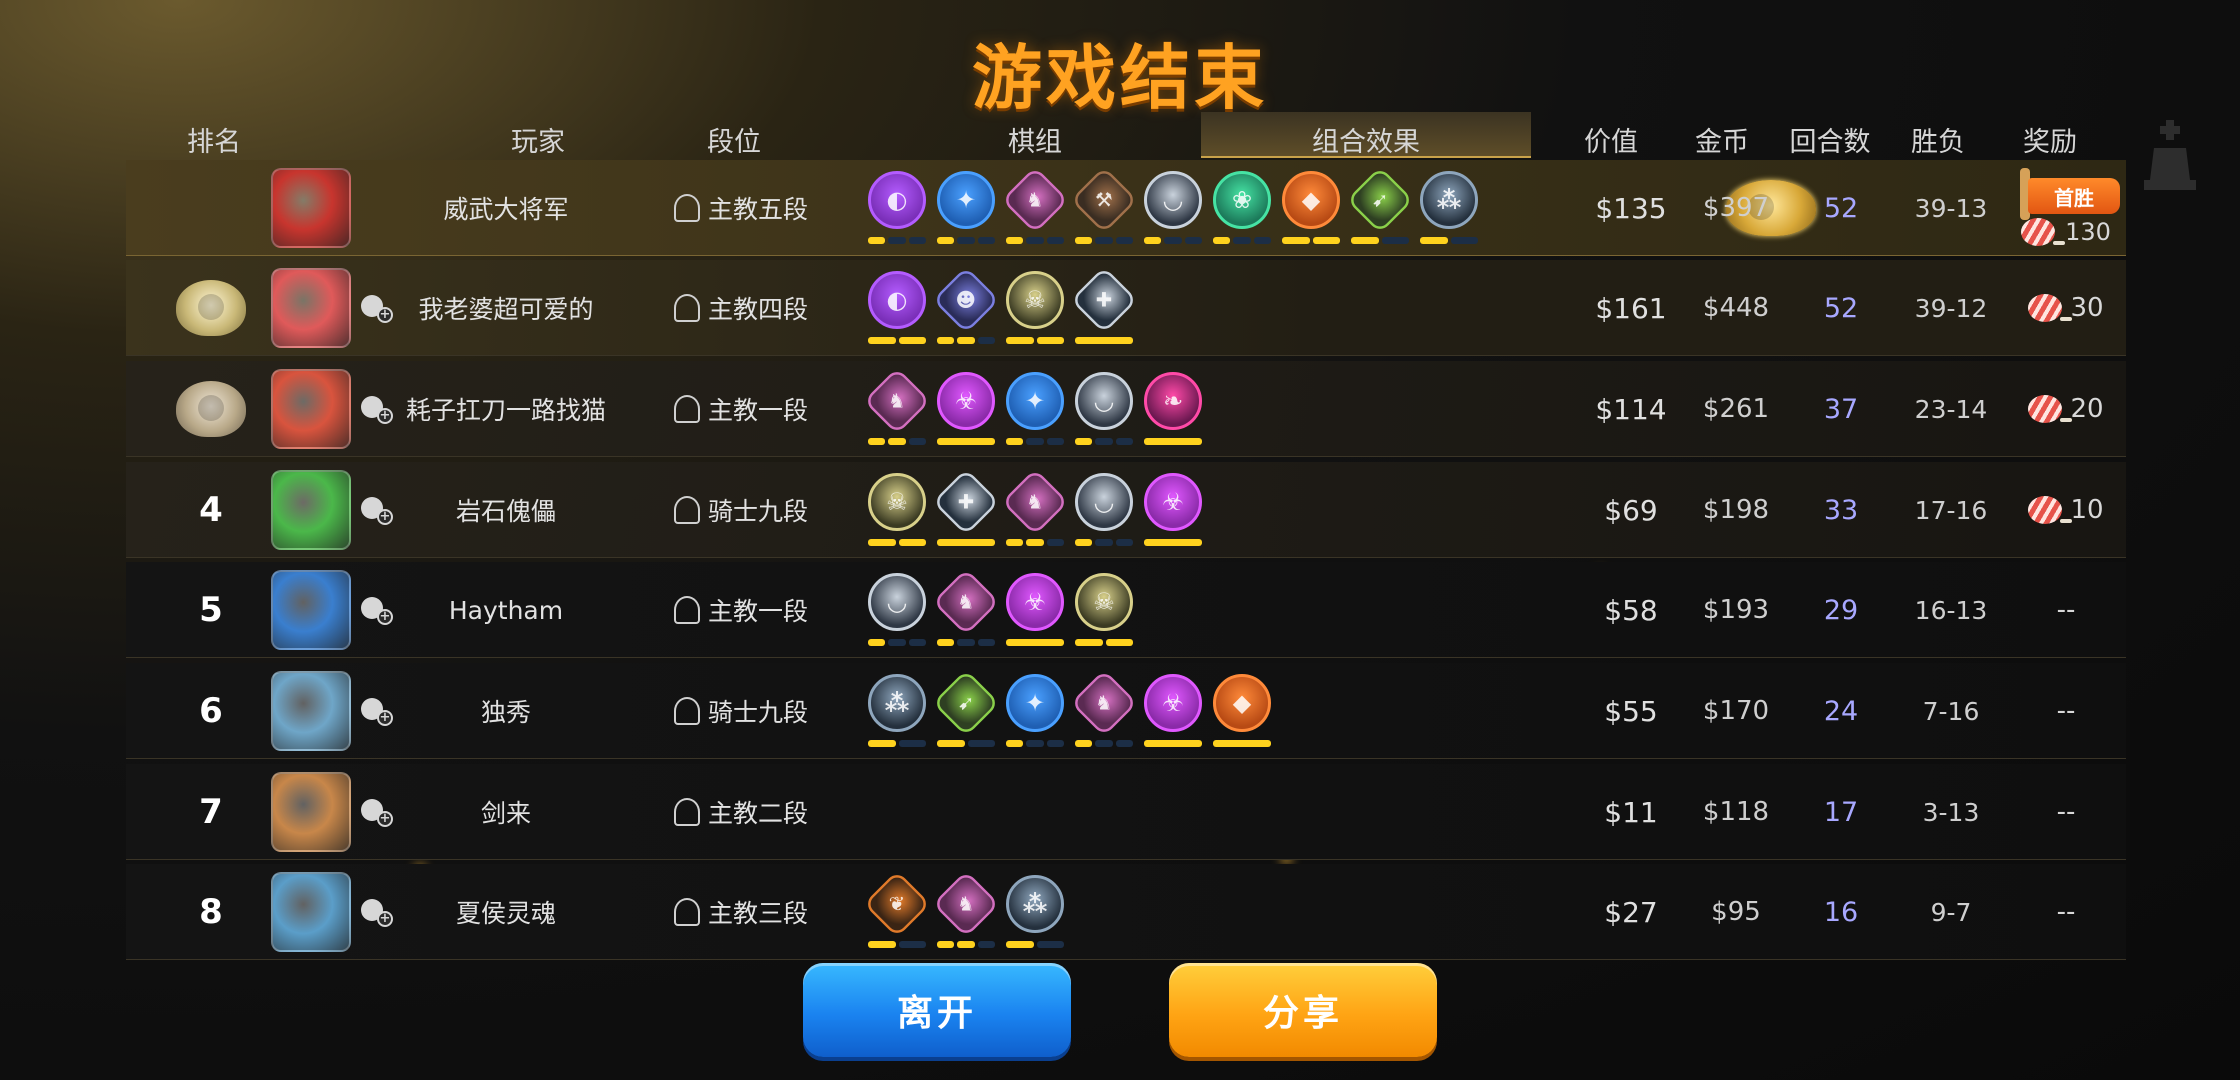  I want to click on tab-combo-effects: 组合效果, so click(1366, 135).